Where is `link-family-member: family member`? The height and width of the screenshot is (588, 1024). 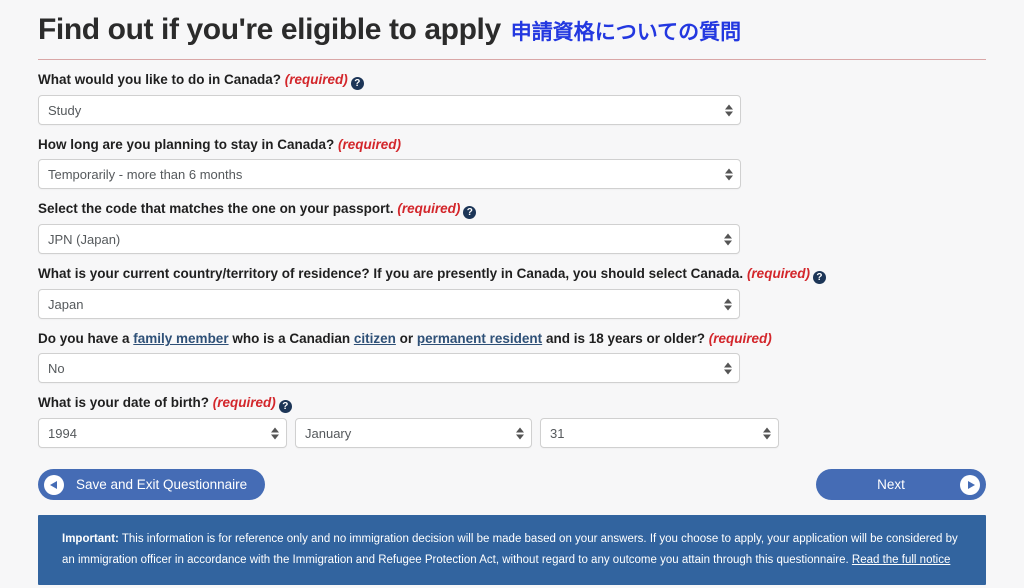 link-family-member: family member is located at coordinates (180, 338).